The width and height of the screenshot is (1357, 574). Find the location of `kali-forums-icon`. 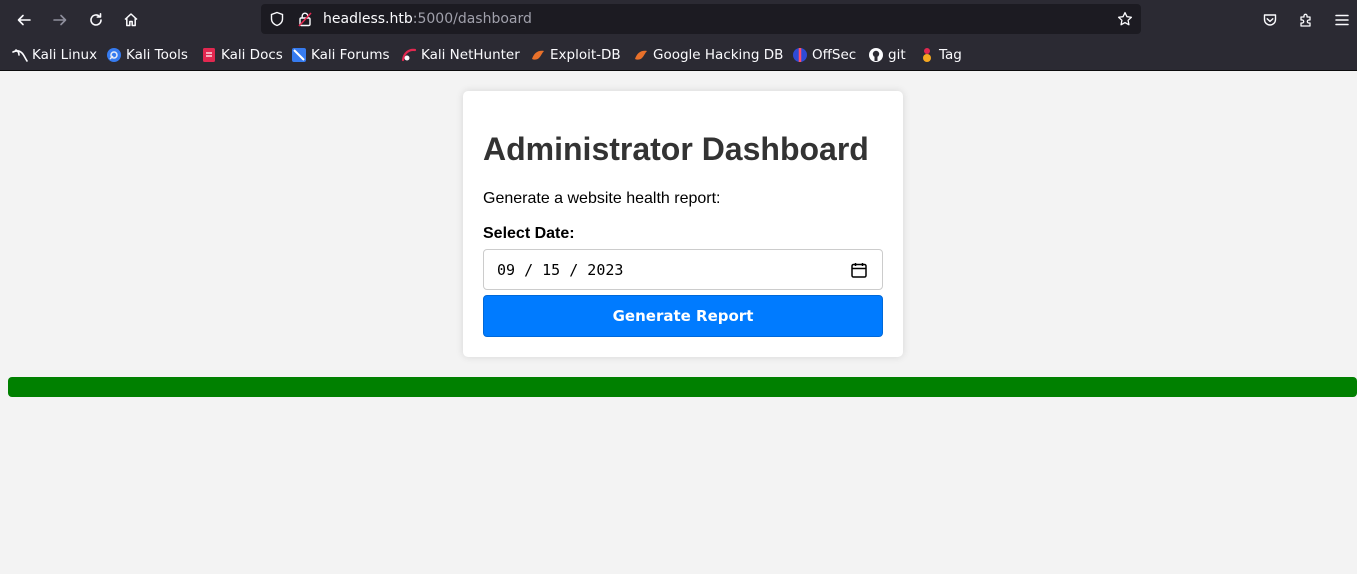

kali-forums-icon is located at coordinates (299, 55).